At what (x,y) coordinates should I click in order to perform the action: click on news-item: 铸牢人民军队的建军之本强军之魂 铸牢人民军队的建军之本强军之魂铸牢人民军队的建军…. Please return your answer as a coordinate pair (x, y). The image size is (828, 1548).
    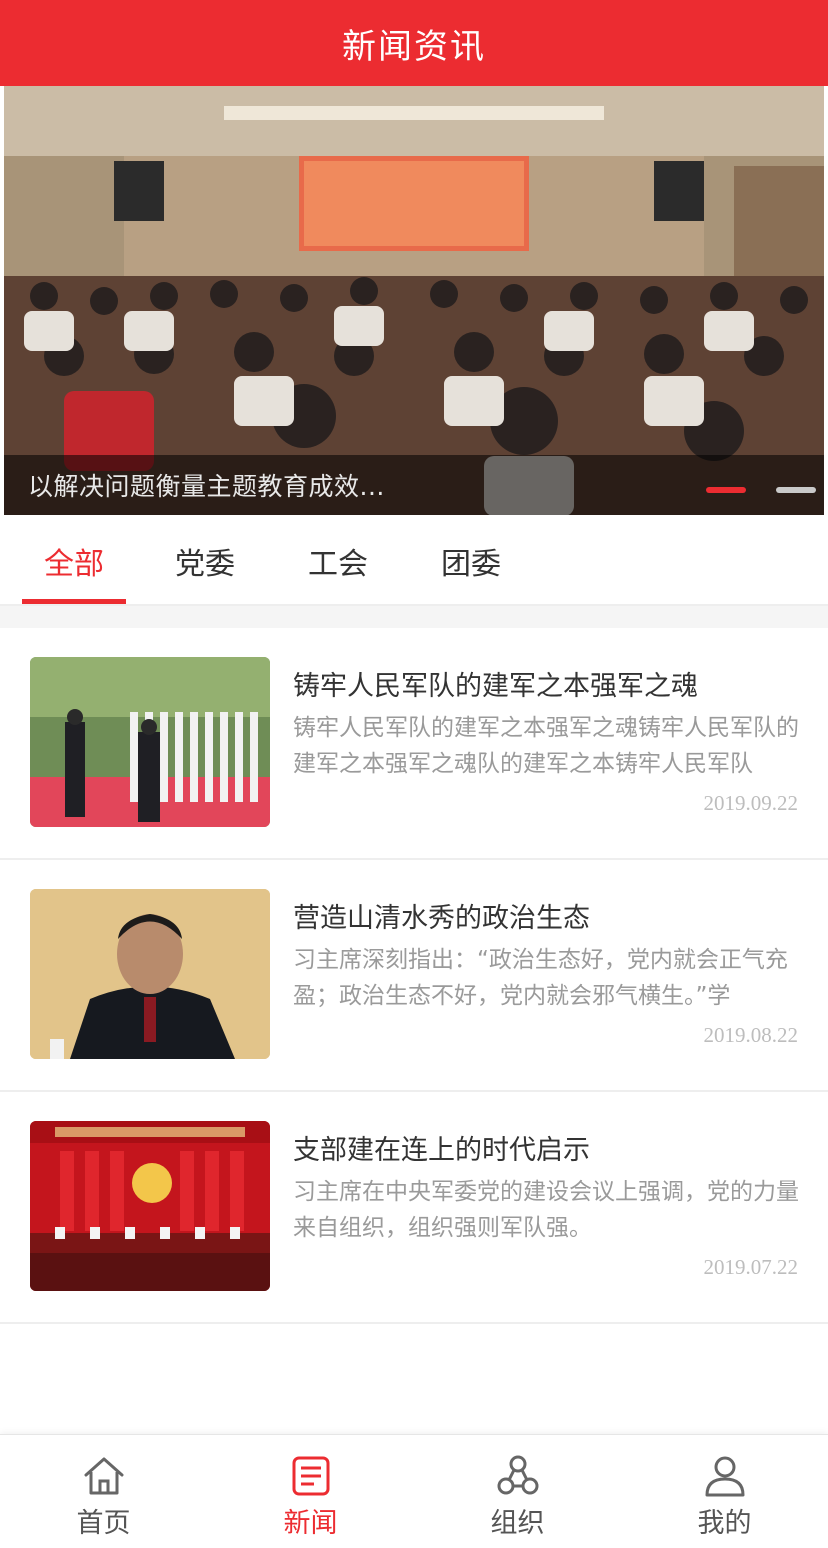
    Looking at the image, I should click on (414, 744).